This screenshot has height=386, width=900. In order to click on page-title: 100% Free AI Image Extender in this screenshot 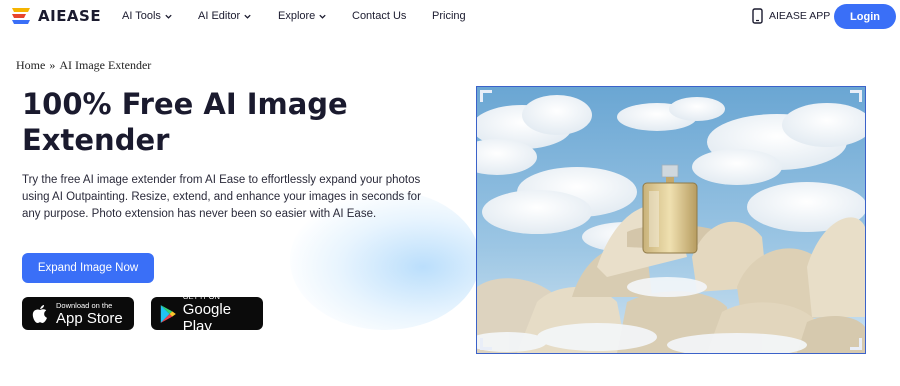, I will do `click(185, 122)`.